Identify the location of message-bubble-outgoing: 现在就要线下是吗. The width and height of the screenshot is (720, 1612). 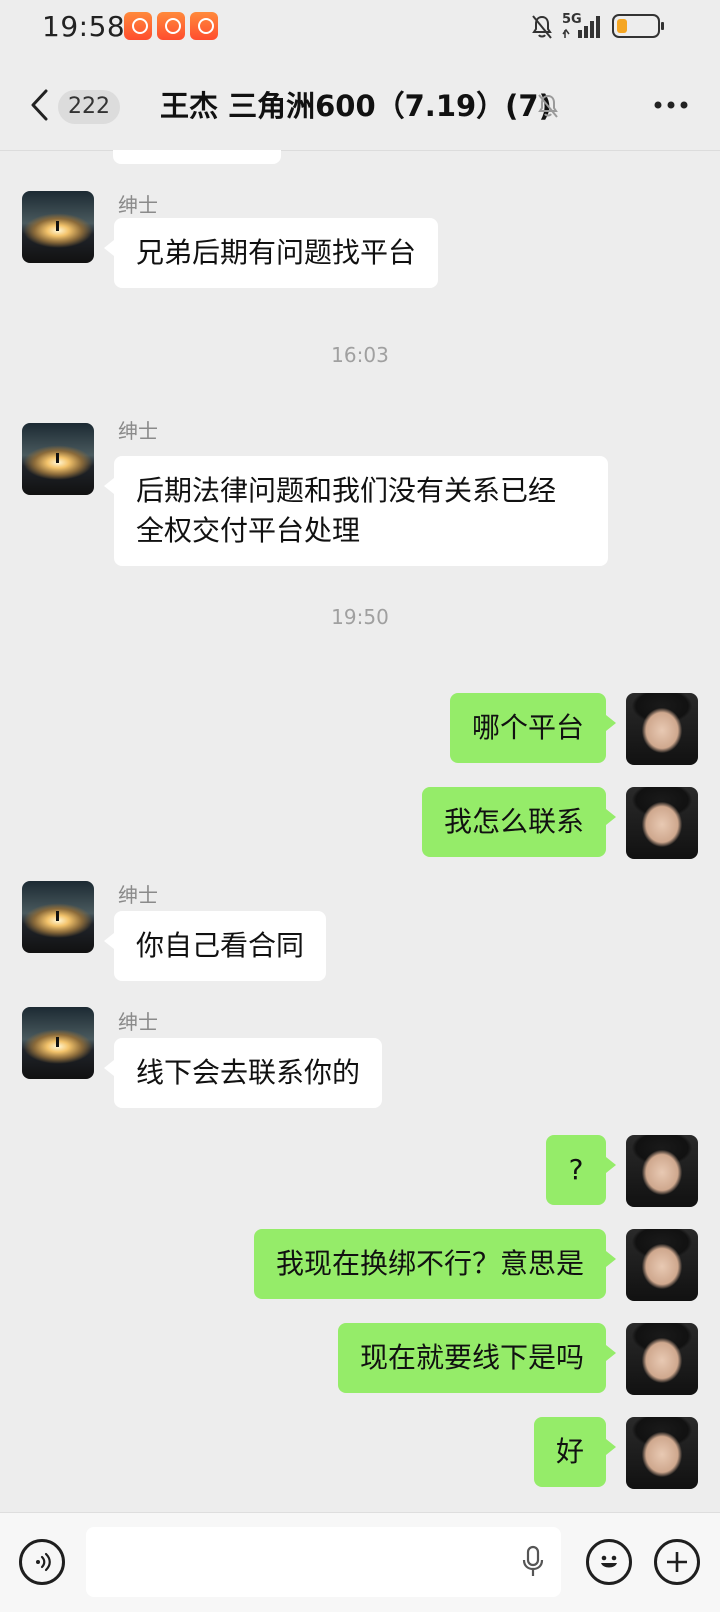
(477, 1358).